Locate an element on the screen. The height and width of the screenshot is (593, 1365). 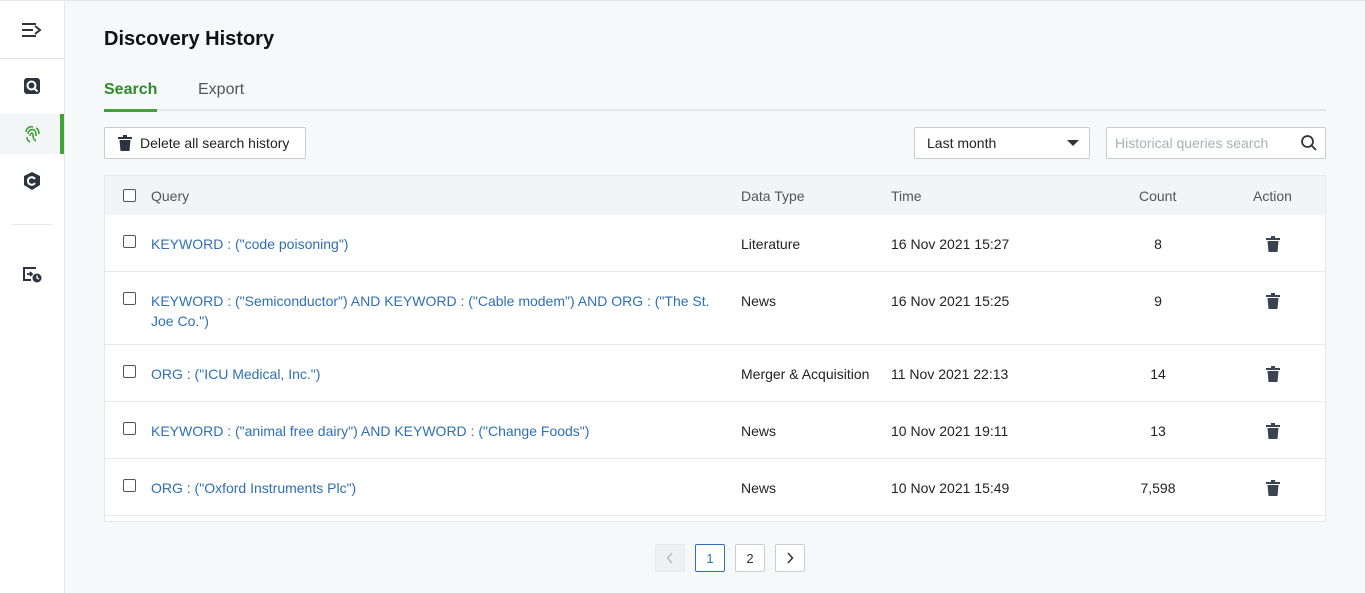
fingerprint-icon is located at coordinates (32, 134).